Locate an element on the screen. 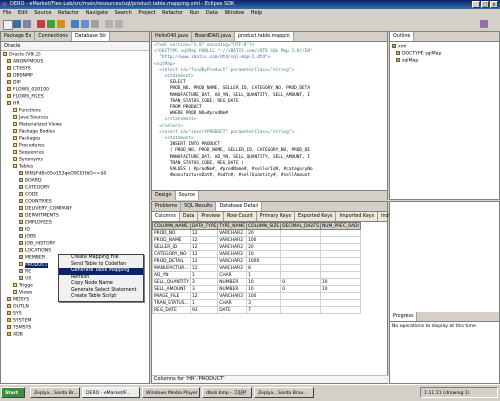  outline-item: sqlMap is located at coordinates (444, 61).